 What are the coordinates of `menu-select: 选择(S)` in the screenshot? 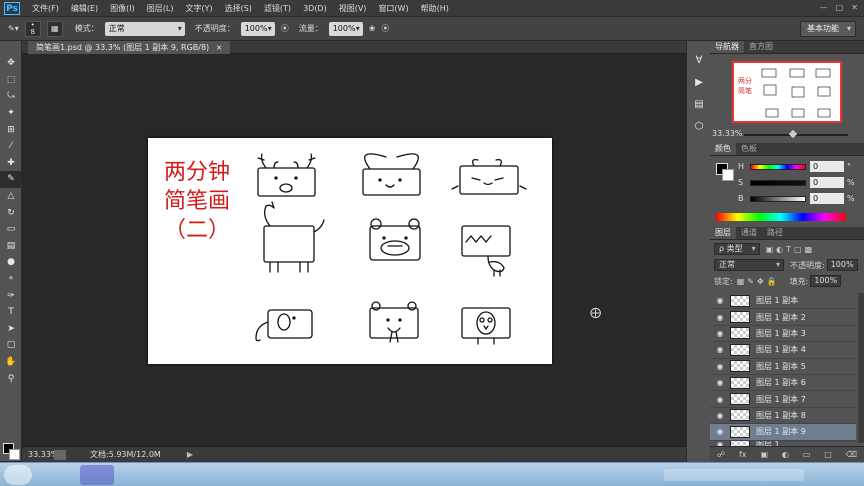 It's located at (238, 8).